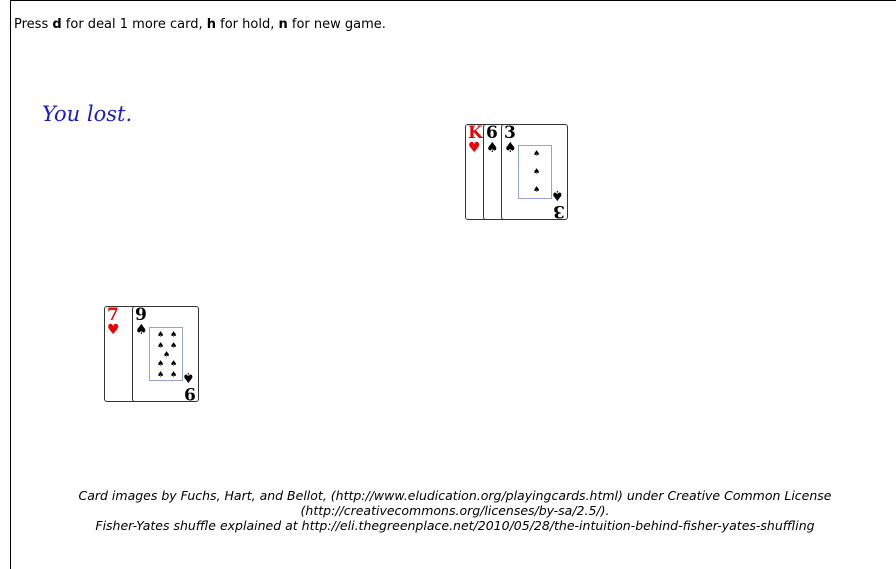  I want to click on game-status: You lost., so click(87, 114).